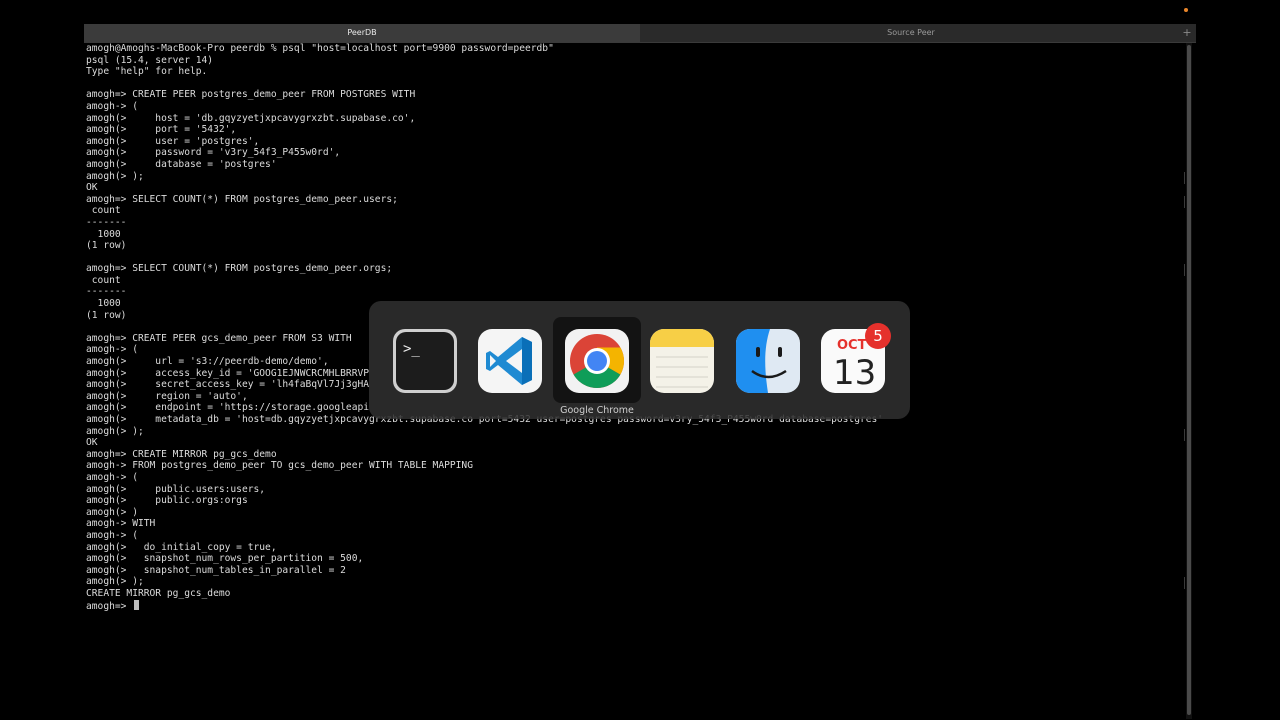 Image resolution: width=1280 pixels, height=720 pixels. I want to click on calendar-badge: 5, so click(878, 336).